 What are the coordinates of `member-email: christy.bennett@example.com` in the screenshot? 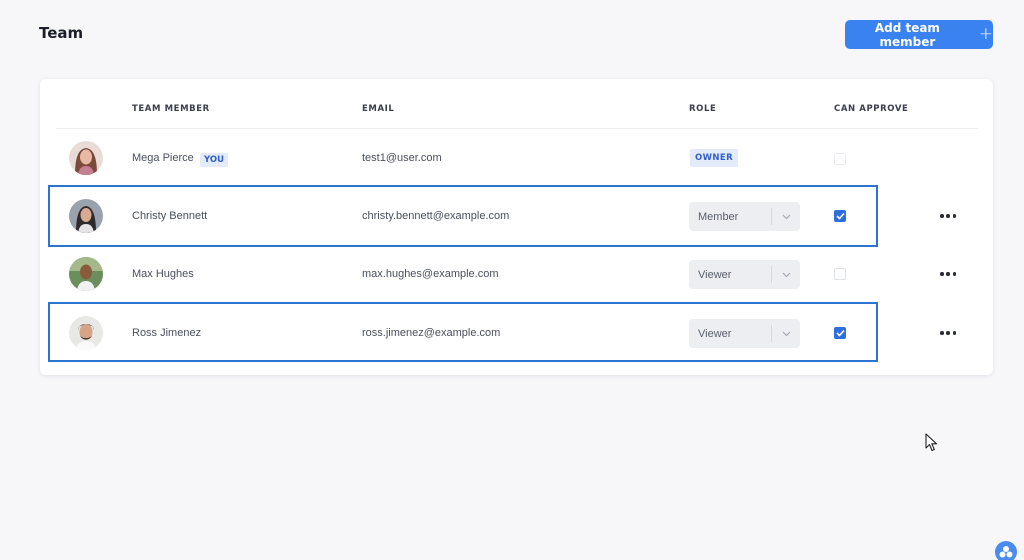 It's located at (436, 216).